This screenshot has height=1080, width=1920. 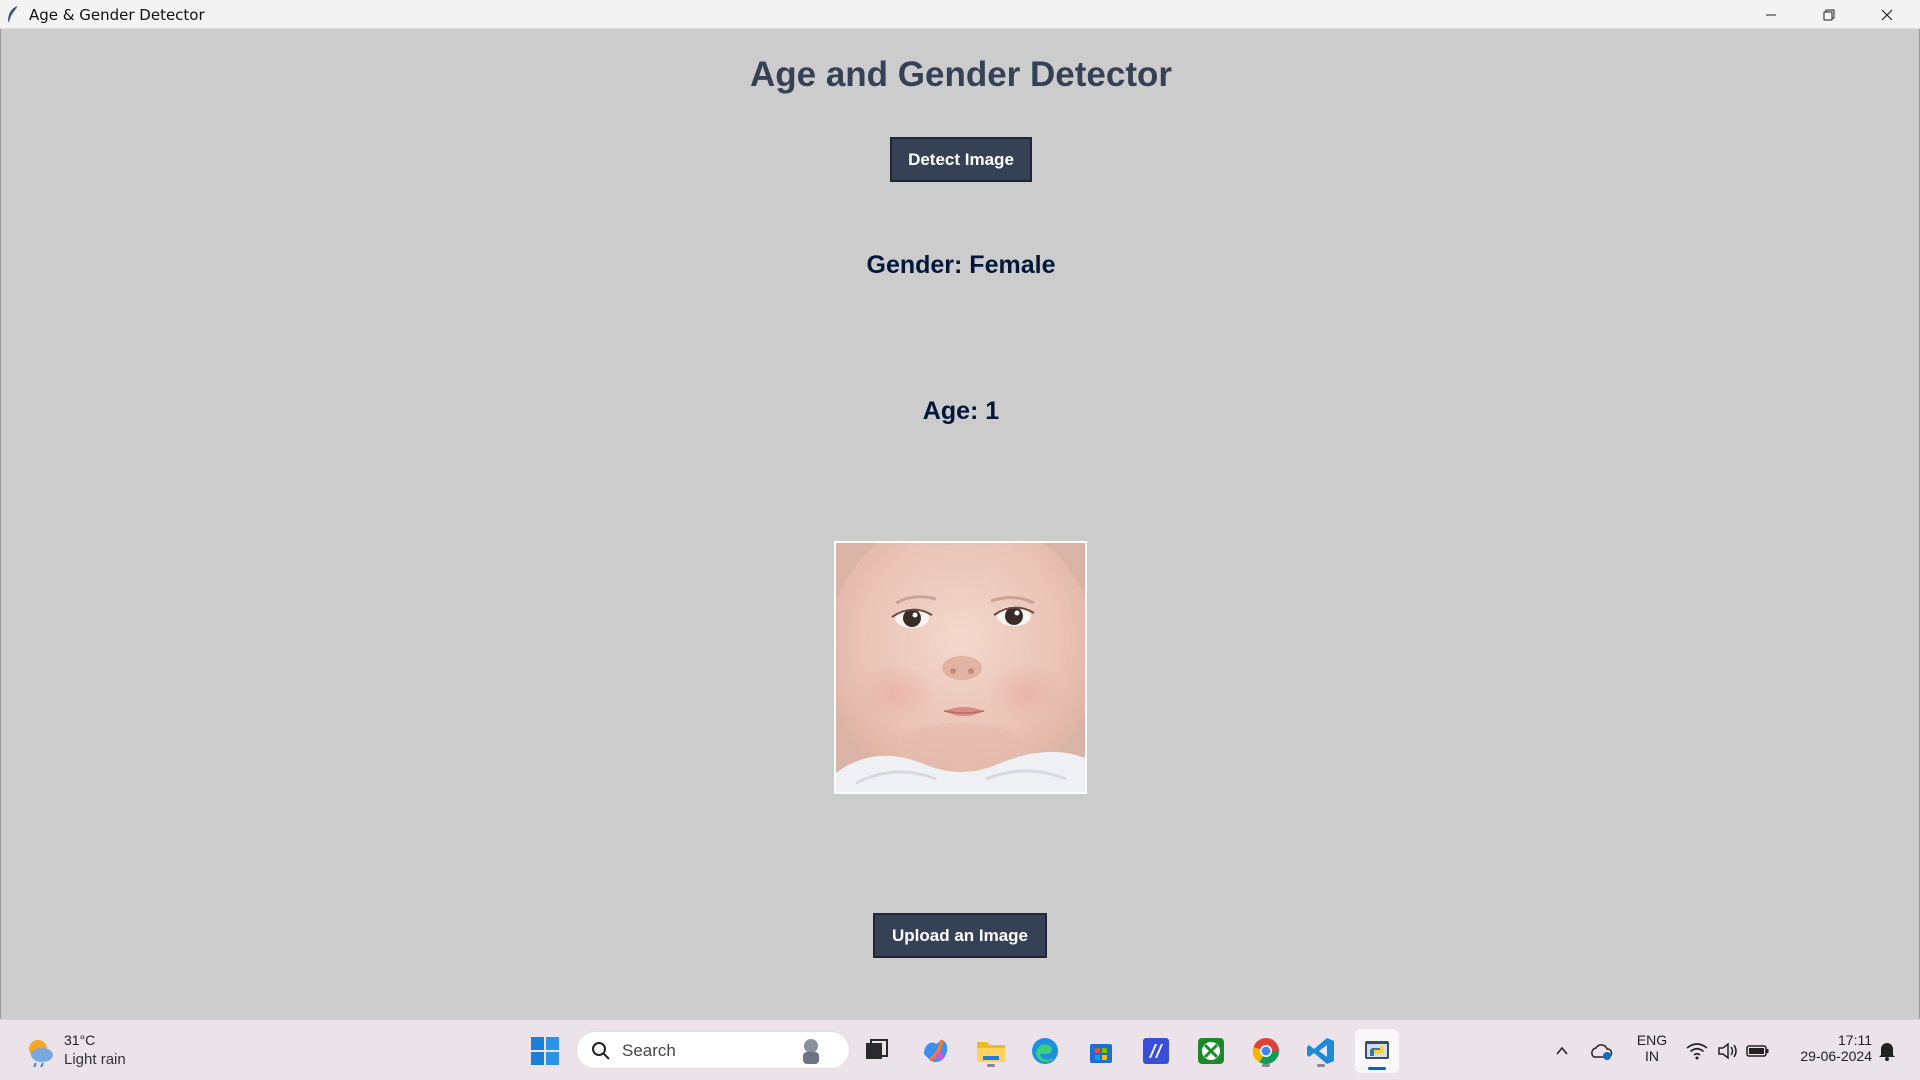 I want to click on tray-battery, so click(x=1758, y=1051).